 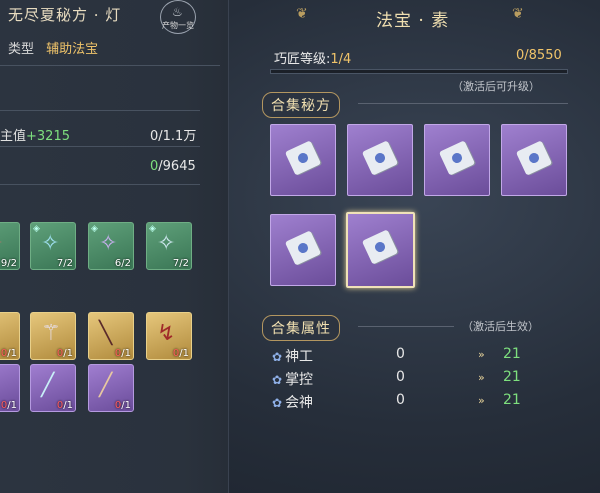 I want to click on stat-a-bonus: +3215, so click(x=48, y=136).